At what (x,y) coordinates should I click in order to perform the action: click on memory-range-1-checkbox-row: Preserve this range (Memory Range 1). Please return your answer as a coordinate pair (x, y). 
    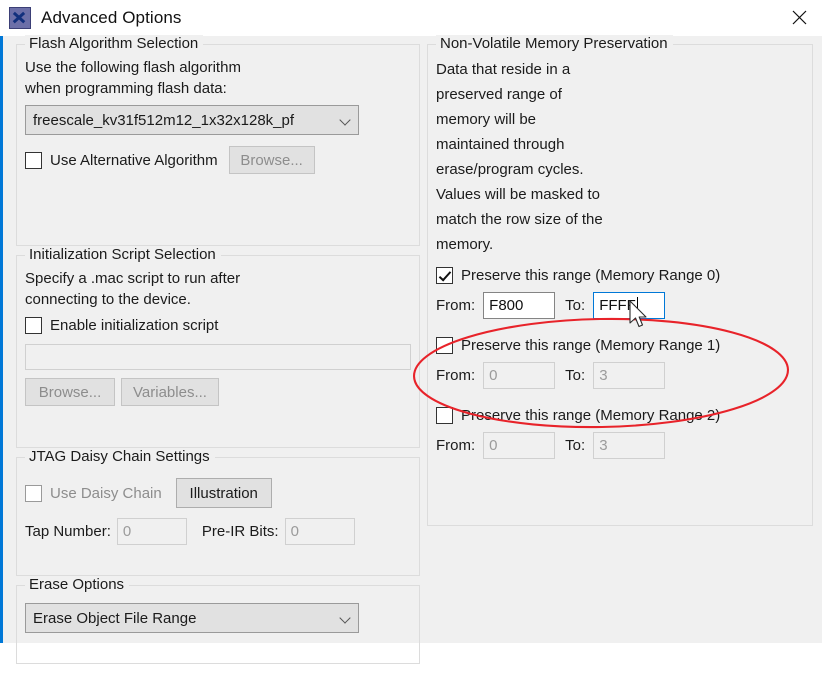
    Looking at the image, I should click on (620, 345).